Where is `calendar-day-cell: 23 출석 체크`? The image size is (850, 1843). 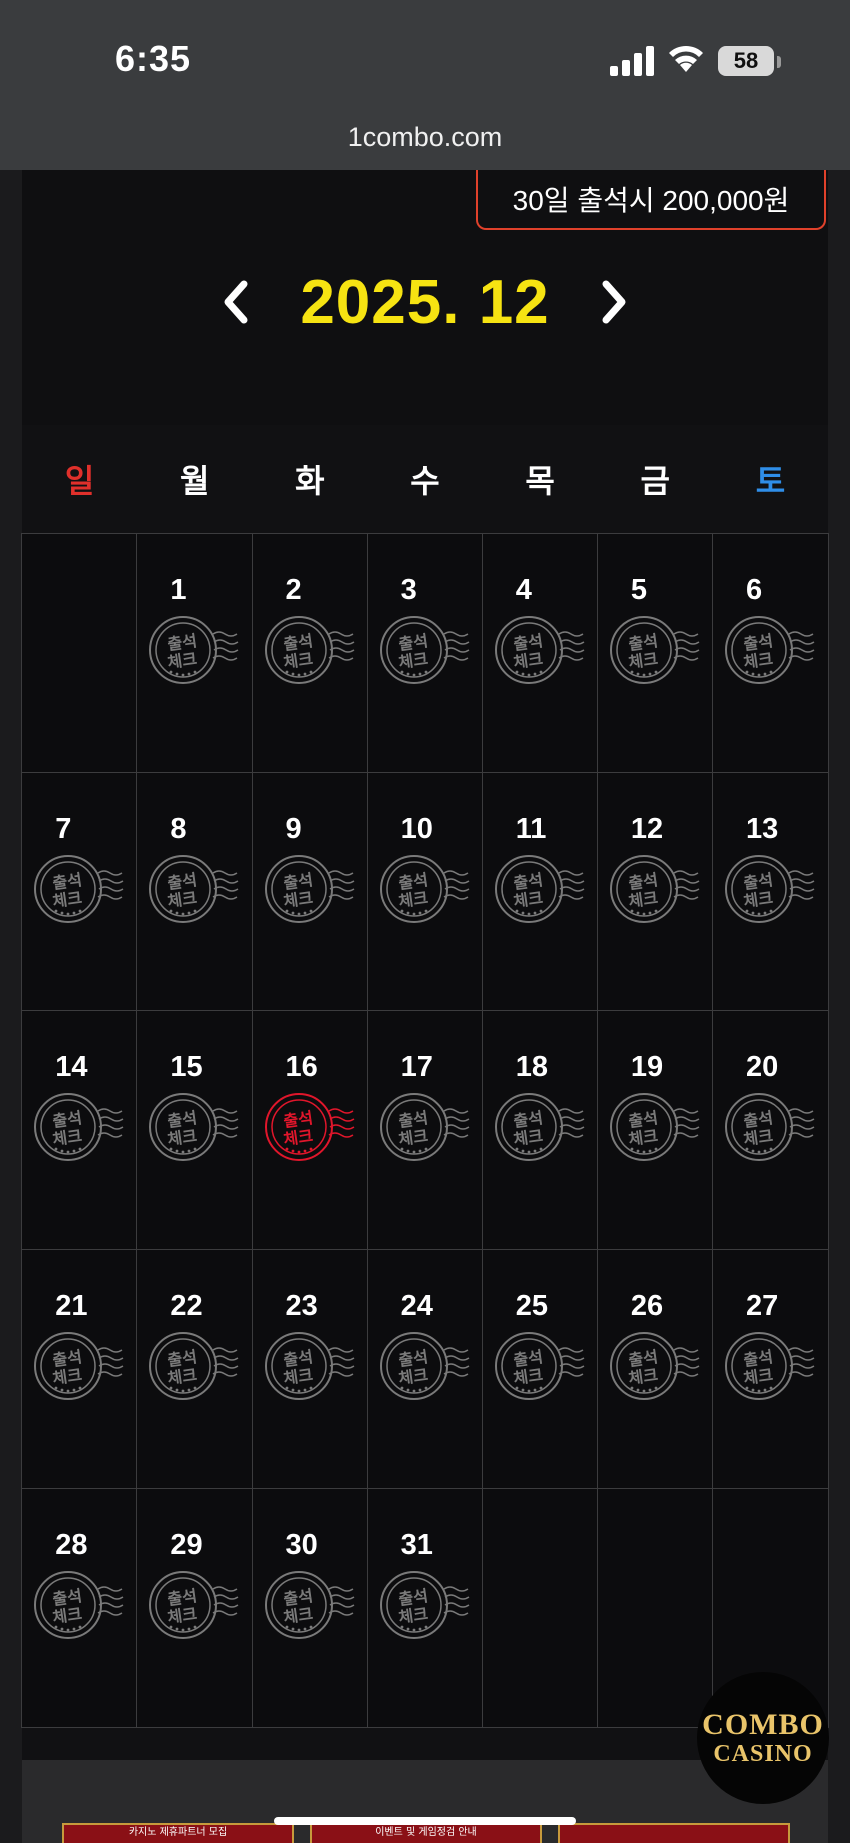
calendar-day-cell: 23 출석 체크 is located at coordinates (310, 1369).